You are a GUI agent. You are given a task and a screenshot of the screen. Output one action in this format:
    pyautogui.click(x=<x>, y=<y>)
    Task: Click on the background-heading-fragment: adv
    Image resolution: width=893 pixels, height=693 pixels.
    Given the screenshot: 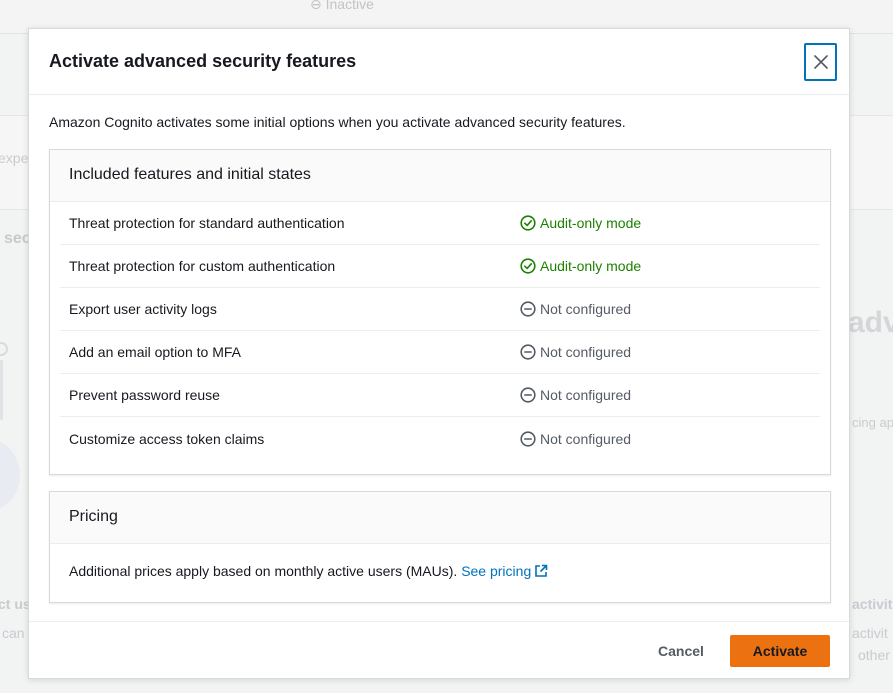 What is the action you would take?
    pyautogui.click(x=870, y=322)
    